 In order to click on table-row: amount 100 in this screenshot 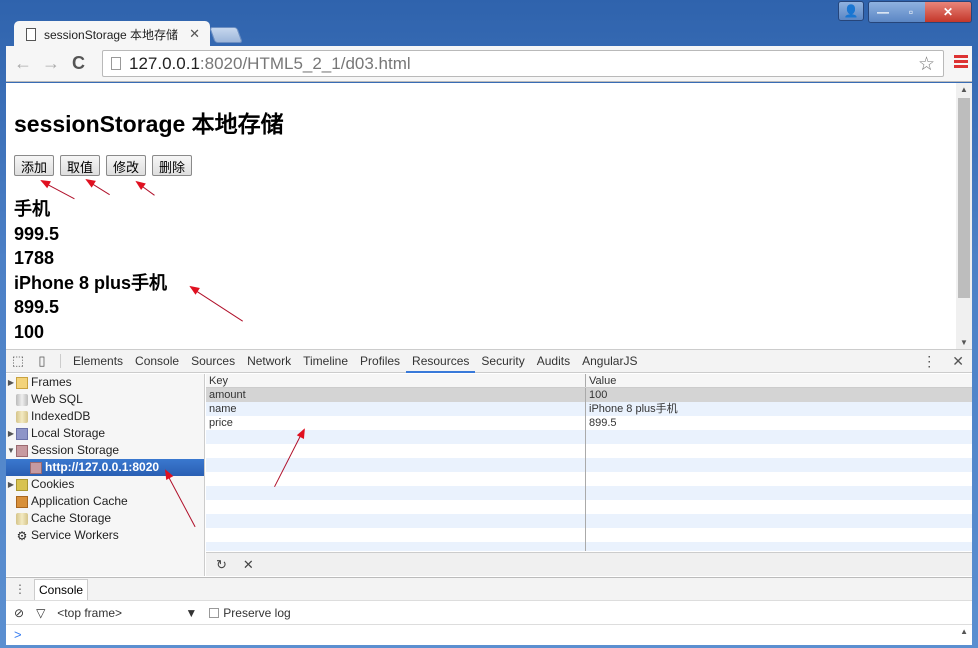, I will do `click(589, 395)`.